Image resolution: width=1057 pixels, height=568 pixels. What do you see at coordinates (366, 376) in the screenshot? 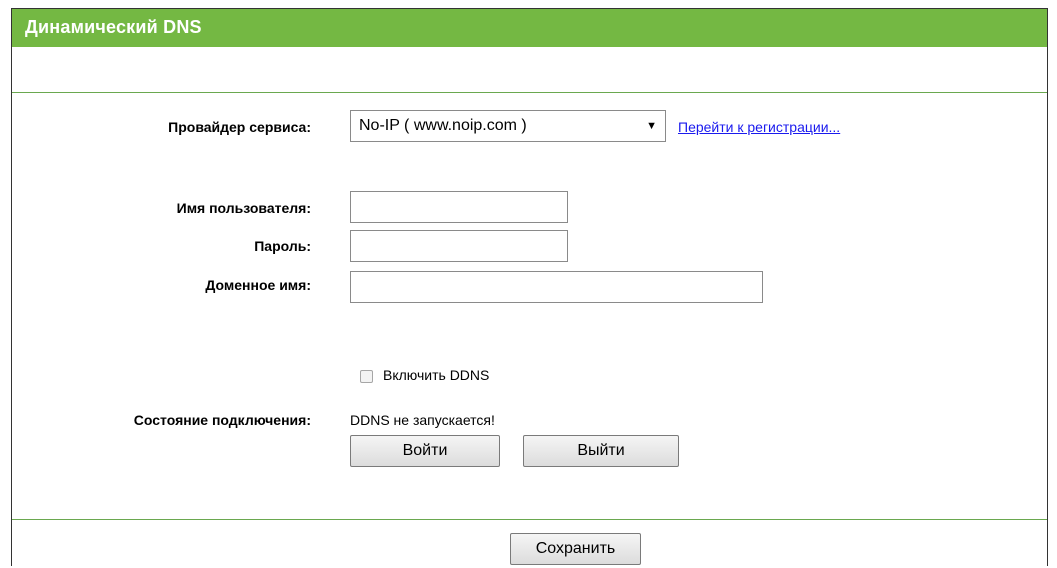
I see `enable-ddns-checkbox` at bounding box center [366, 376].